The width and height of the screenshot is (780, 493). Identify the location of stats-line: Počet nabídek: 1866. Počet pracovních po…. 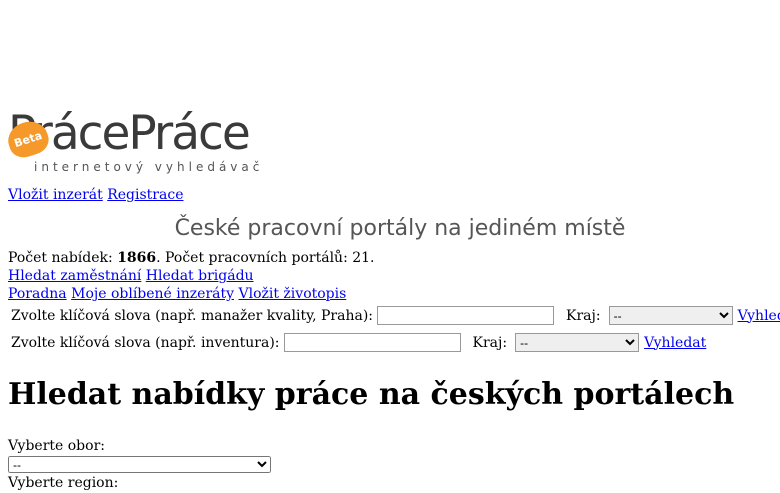
(191, 258).